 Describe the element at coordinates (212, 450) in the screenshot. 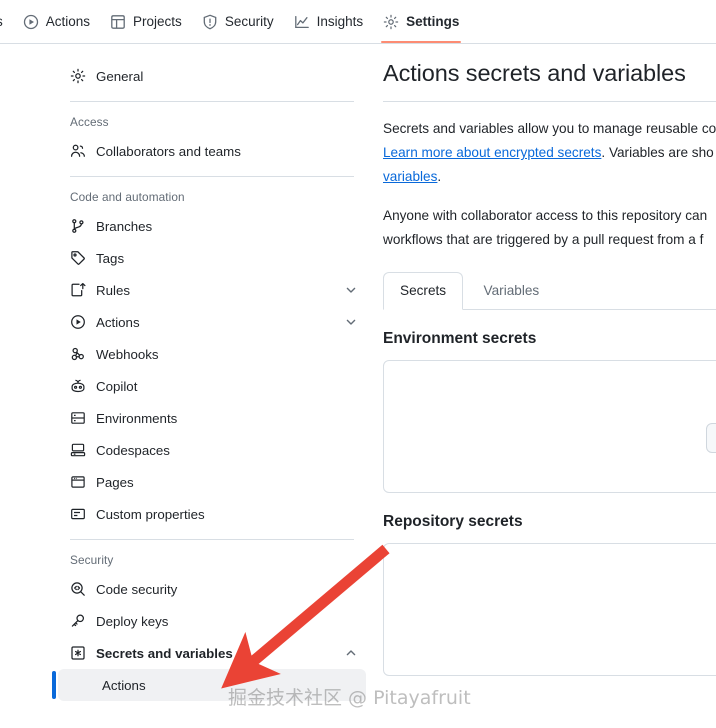

I see `sidebar-item-codespaces: Codespaces` at that location.